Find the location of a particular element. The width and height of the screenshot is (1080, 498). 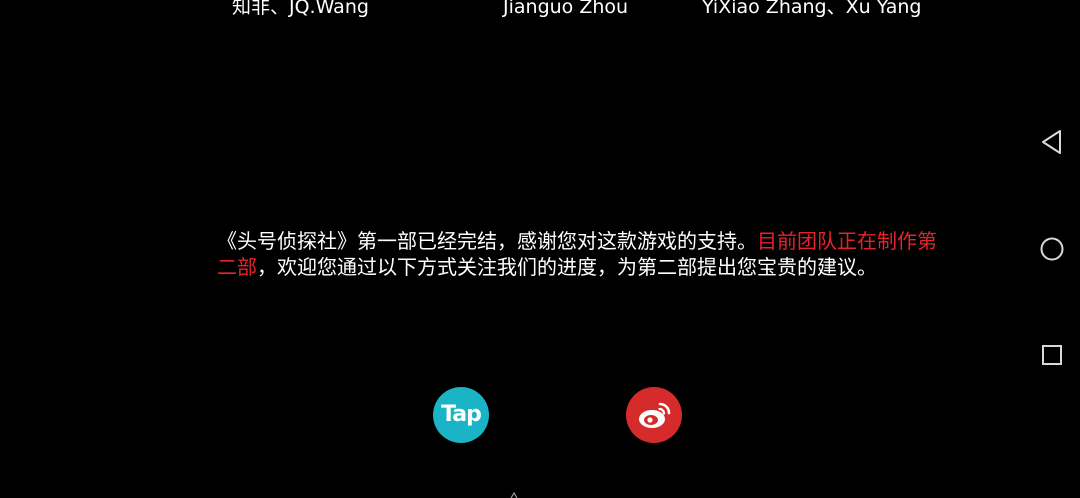

credit-name-3: YiXiao Zhang、Xu Yang is located at coordinates (812, 9).